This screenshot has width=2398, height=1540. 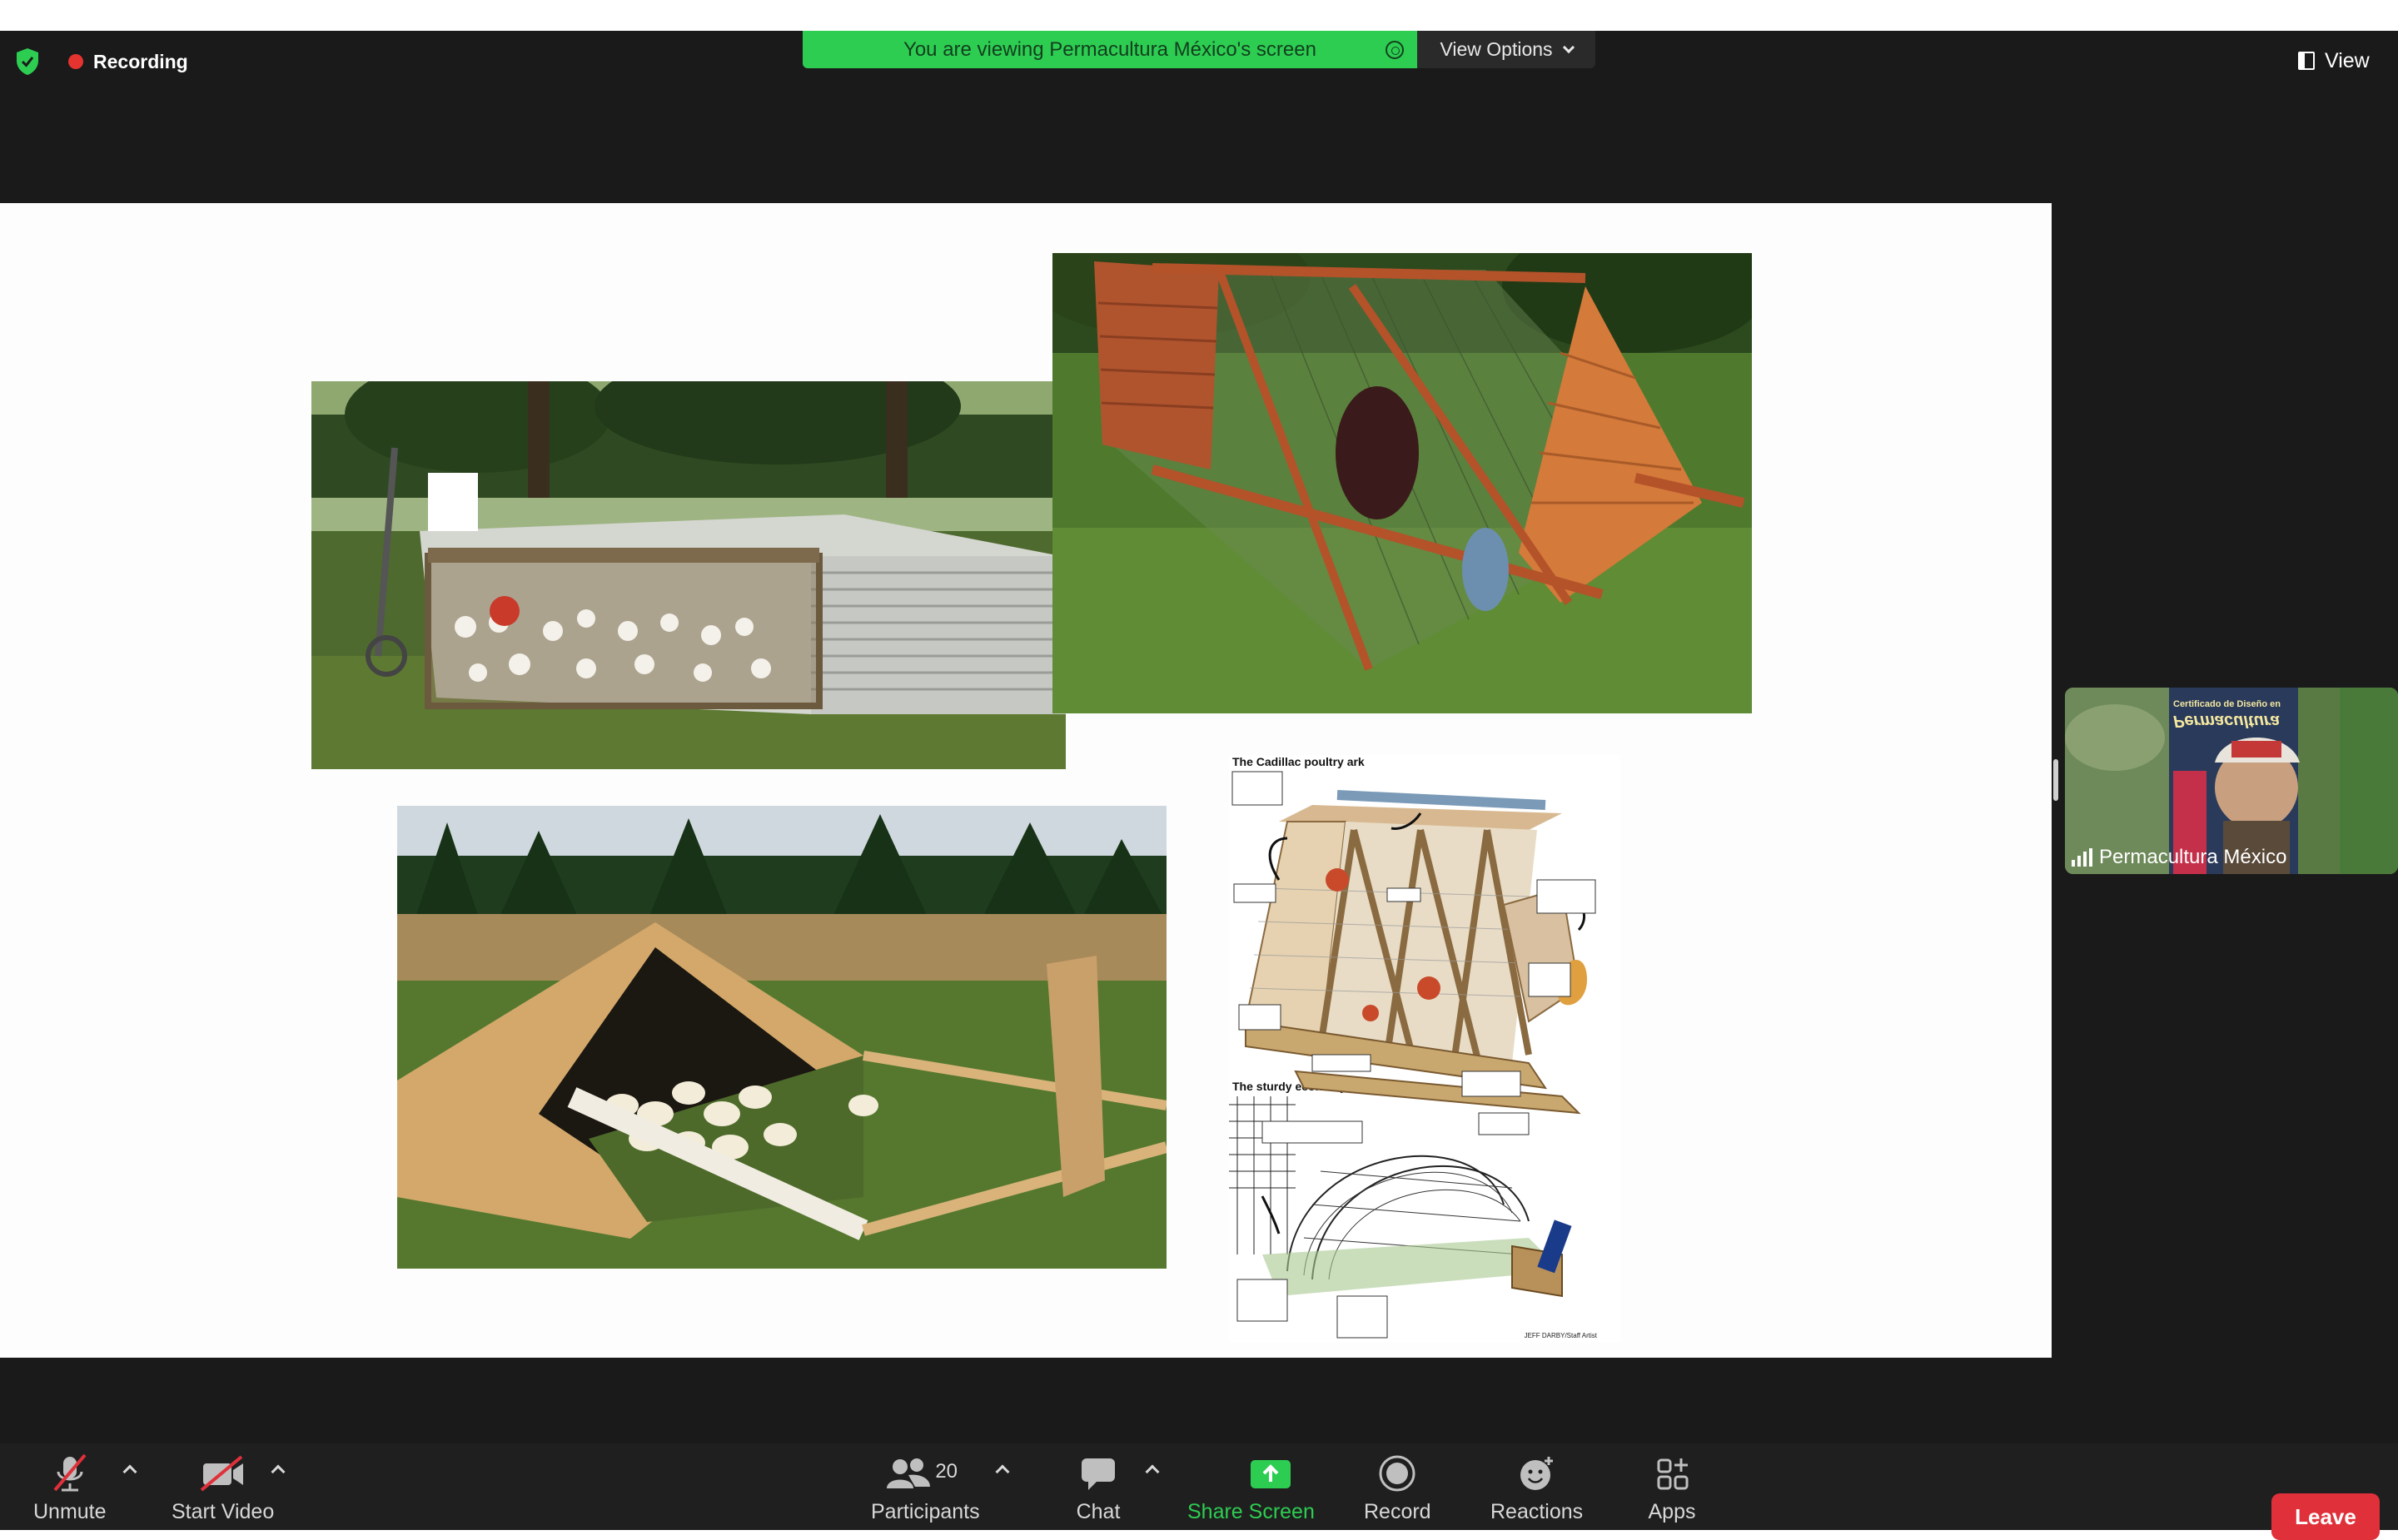 What do you see at coordinates (27, 61) in the screenshot?
I see `shield-check-icon` at bounding box center [27, 61].